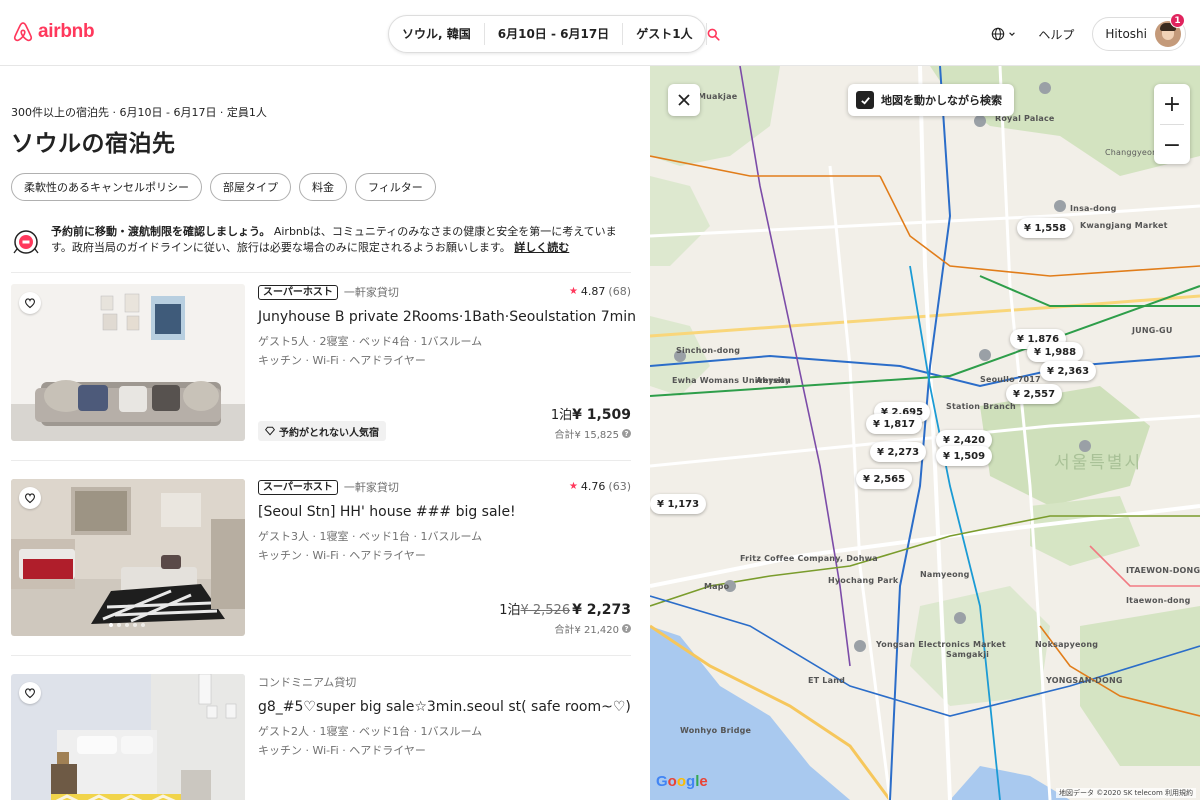  I want to click on header-right-actions: ヘルプ Hitoshi 1, so click(1086, 32).